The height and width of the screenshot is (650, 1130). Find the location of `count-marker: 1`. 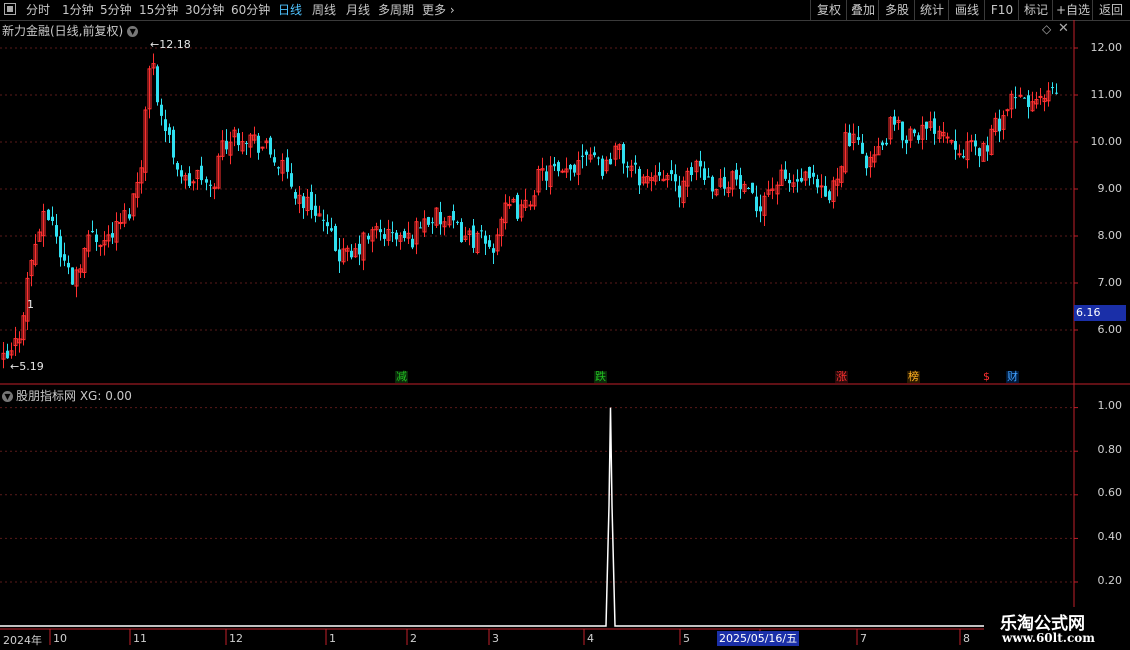

count-marker: 1 is located at coordinates (30, 304).